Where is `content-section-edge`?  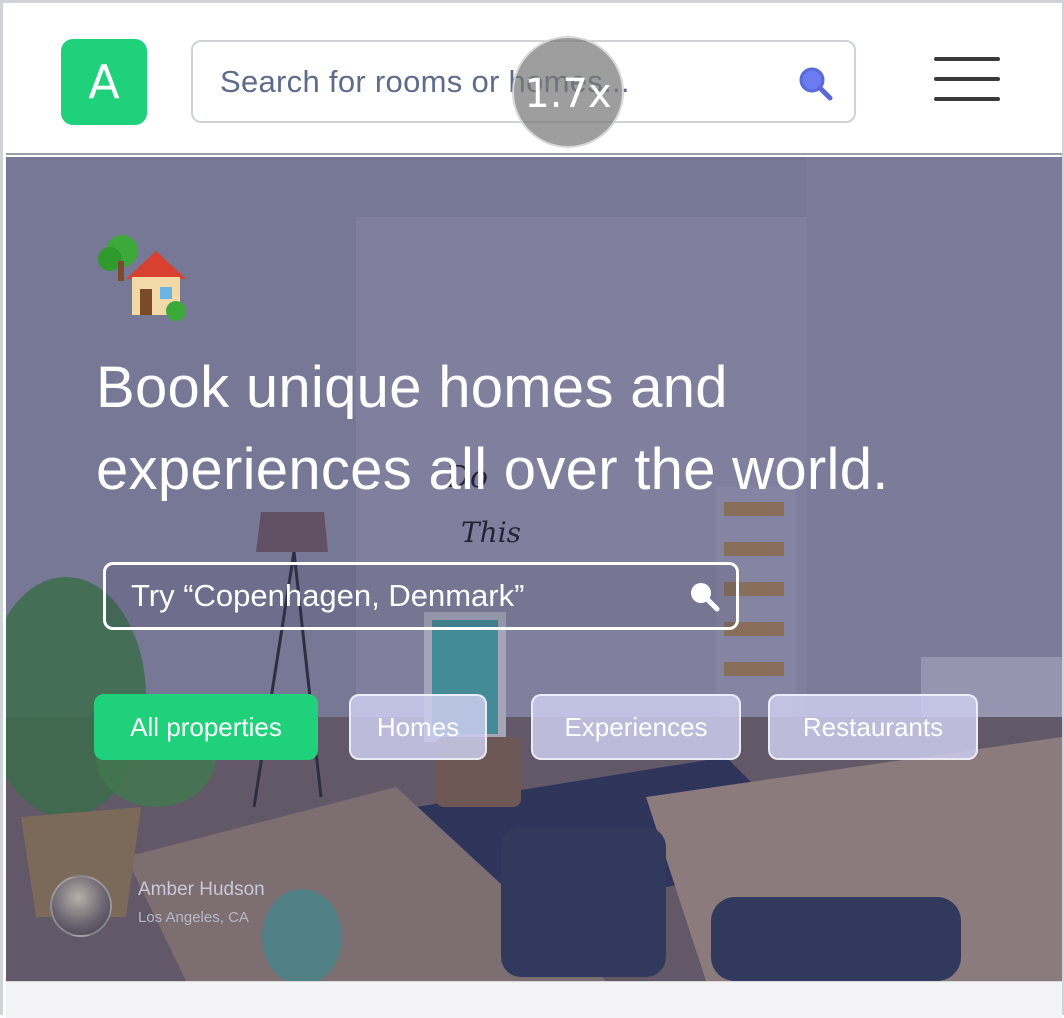 content-section-edge is located at coordinates (534, 999).